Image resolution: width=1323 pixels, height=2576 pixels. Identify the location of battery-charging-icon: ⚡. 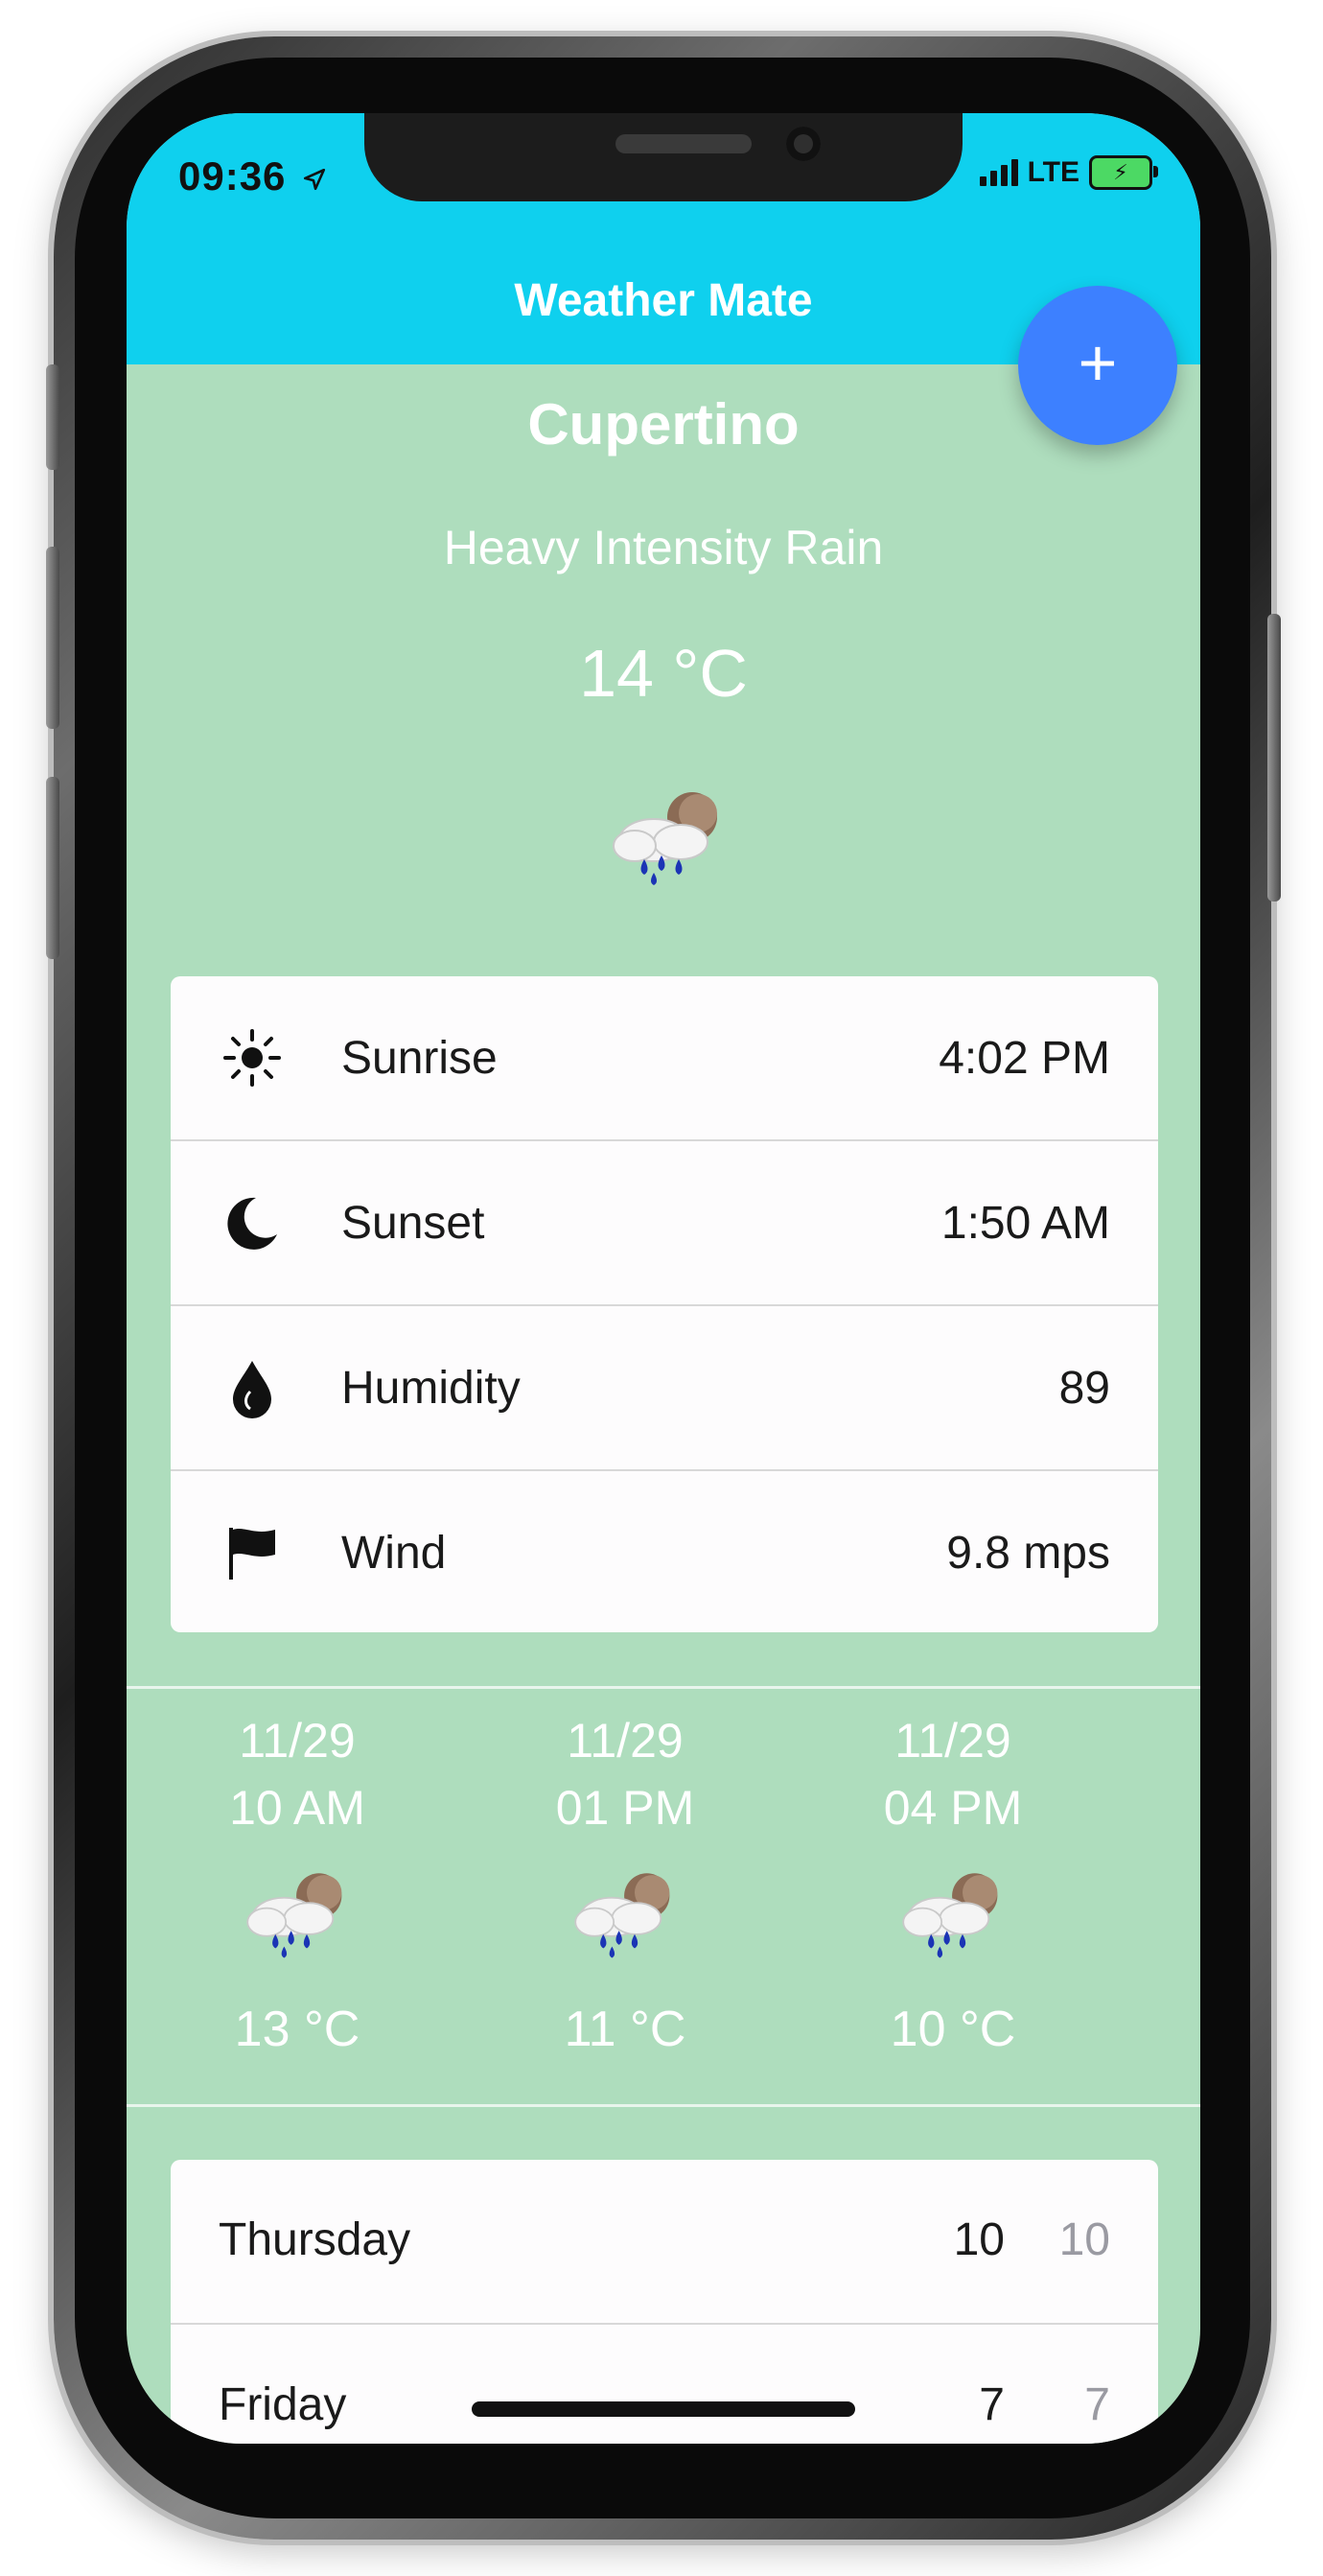
(1123, 172).